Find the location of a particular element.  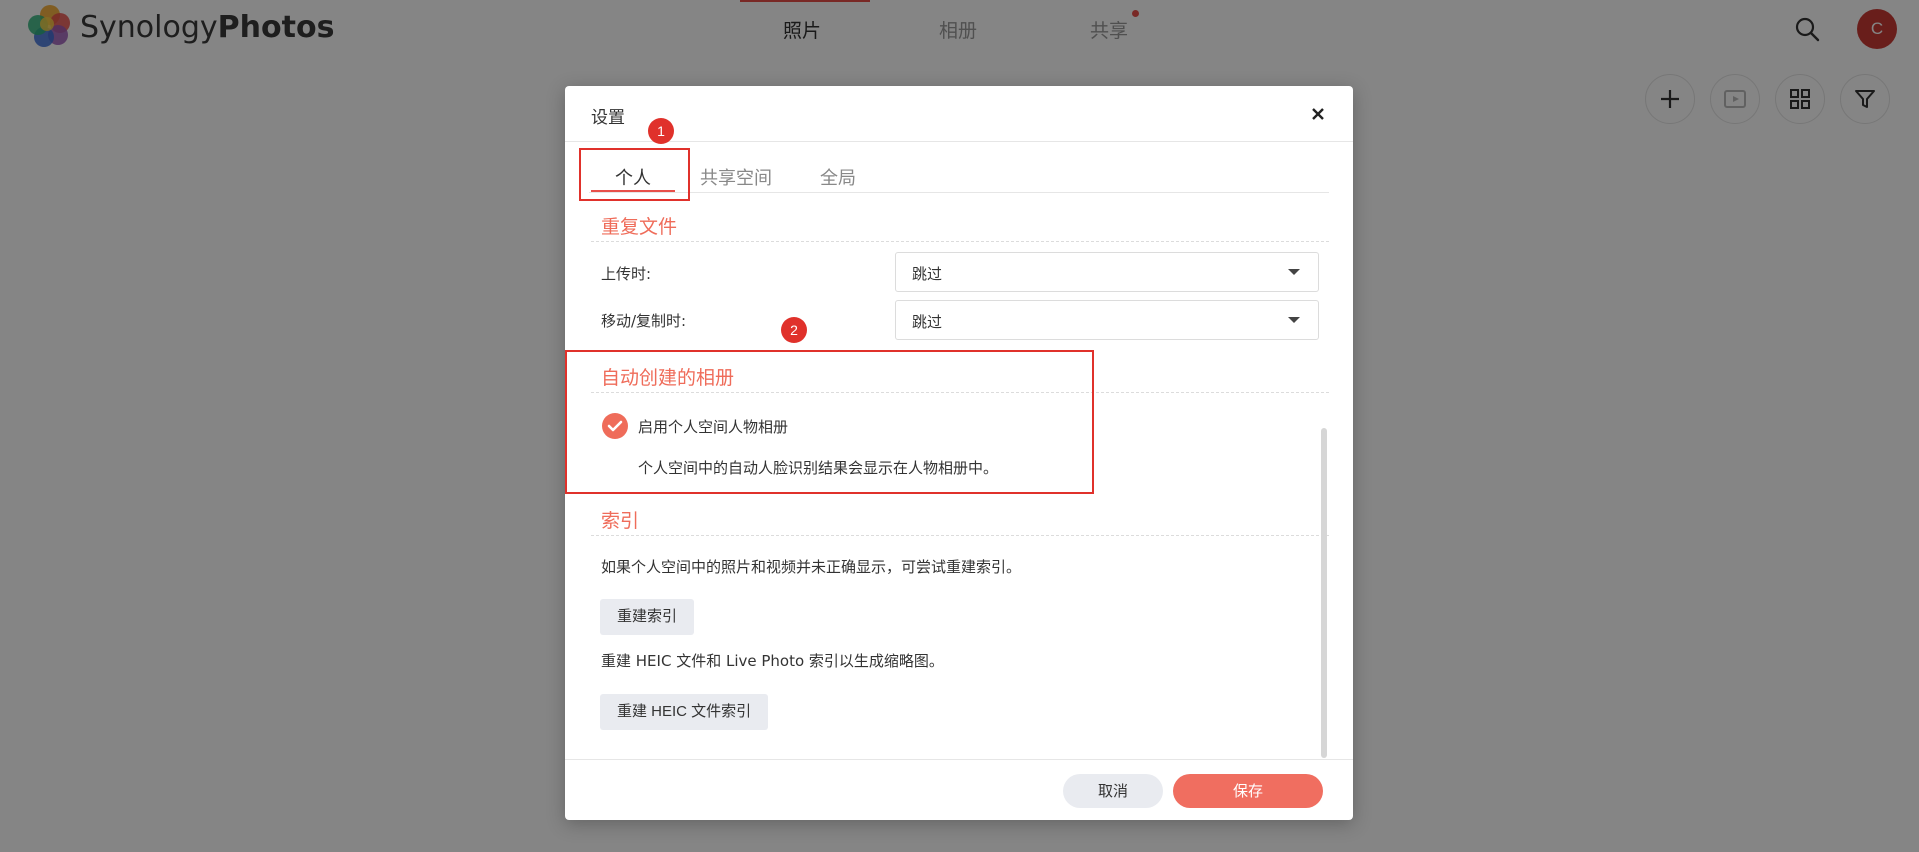

rebuild-index-button: 重建索引 is located at coordinates (647, 617).